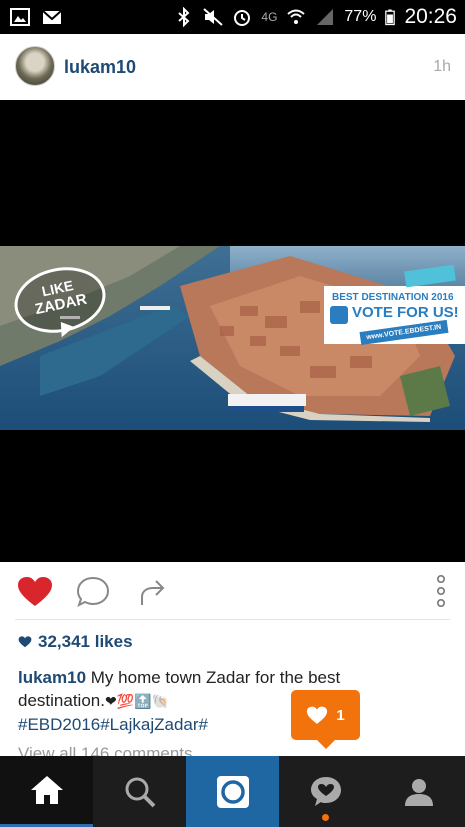  What do you see at coordinates (393, 297) in the screenshot?
I see `banner-title: BEST DESTINATION 2016` at bounding box center [393, 297].